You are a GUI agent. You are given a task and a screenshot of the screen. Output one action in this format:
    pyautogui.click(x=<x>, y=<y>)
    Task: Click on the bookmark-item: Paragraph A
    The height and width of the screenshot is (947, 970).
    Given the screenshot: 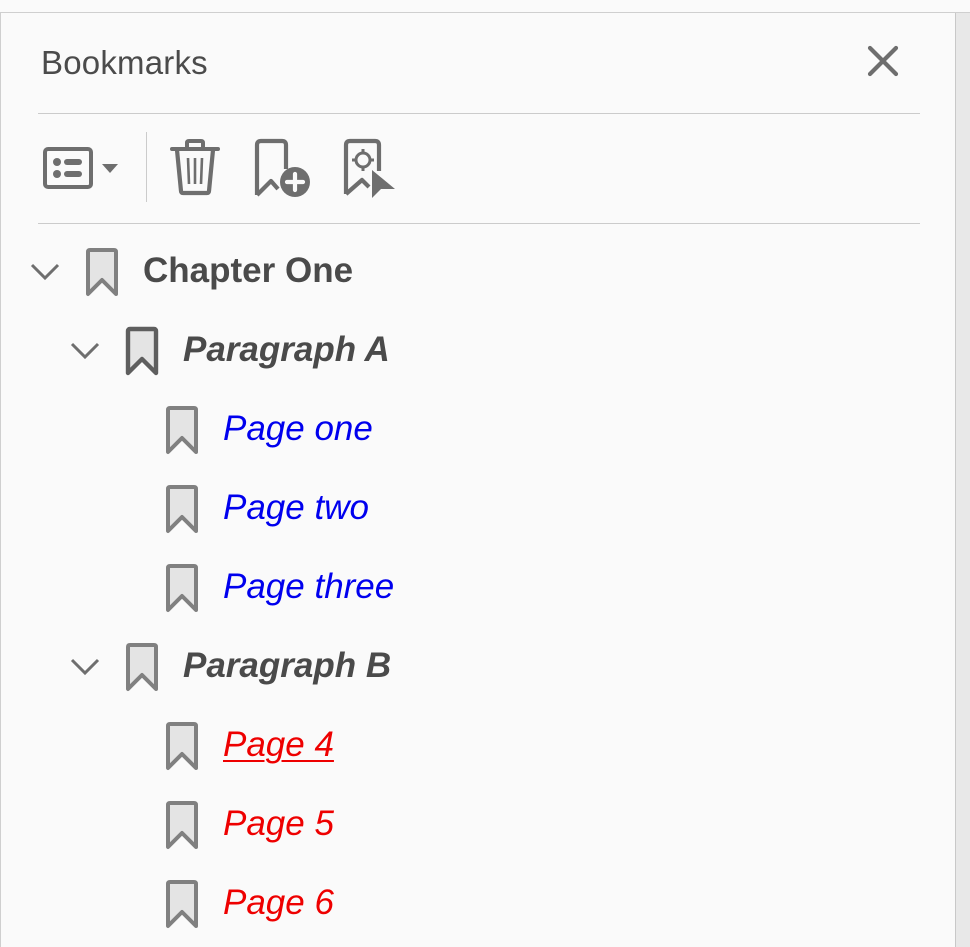 What is the action you would take?
    pyautogui.click(x=475, y=351)
    